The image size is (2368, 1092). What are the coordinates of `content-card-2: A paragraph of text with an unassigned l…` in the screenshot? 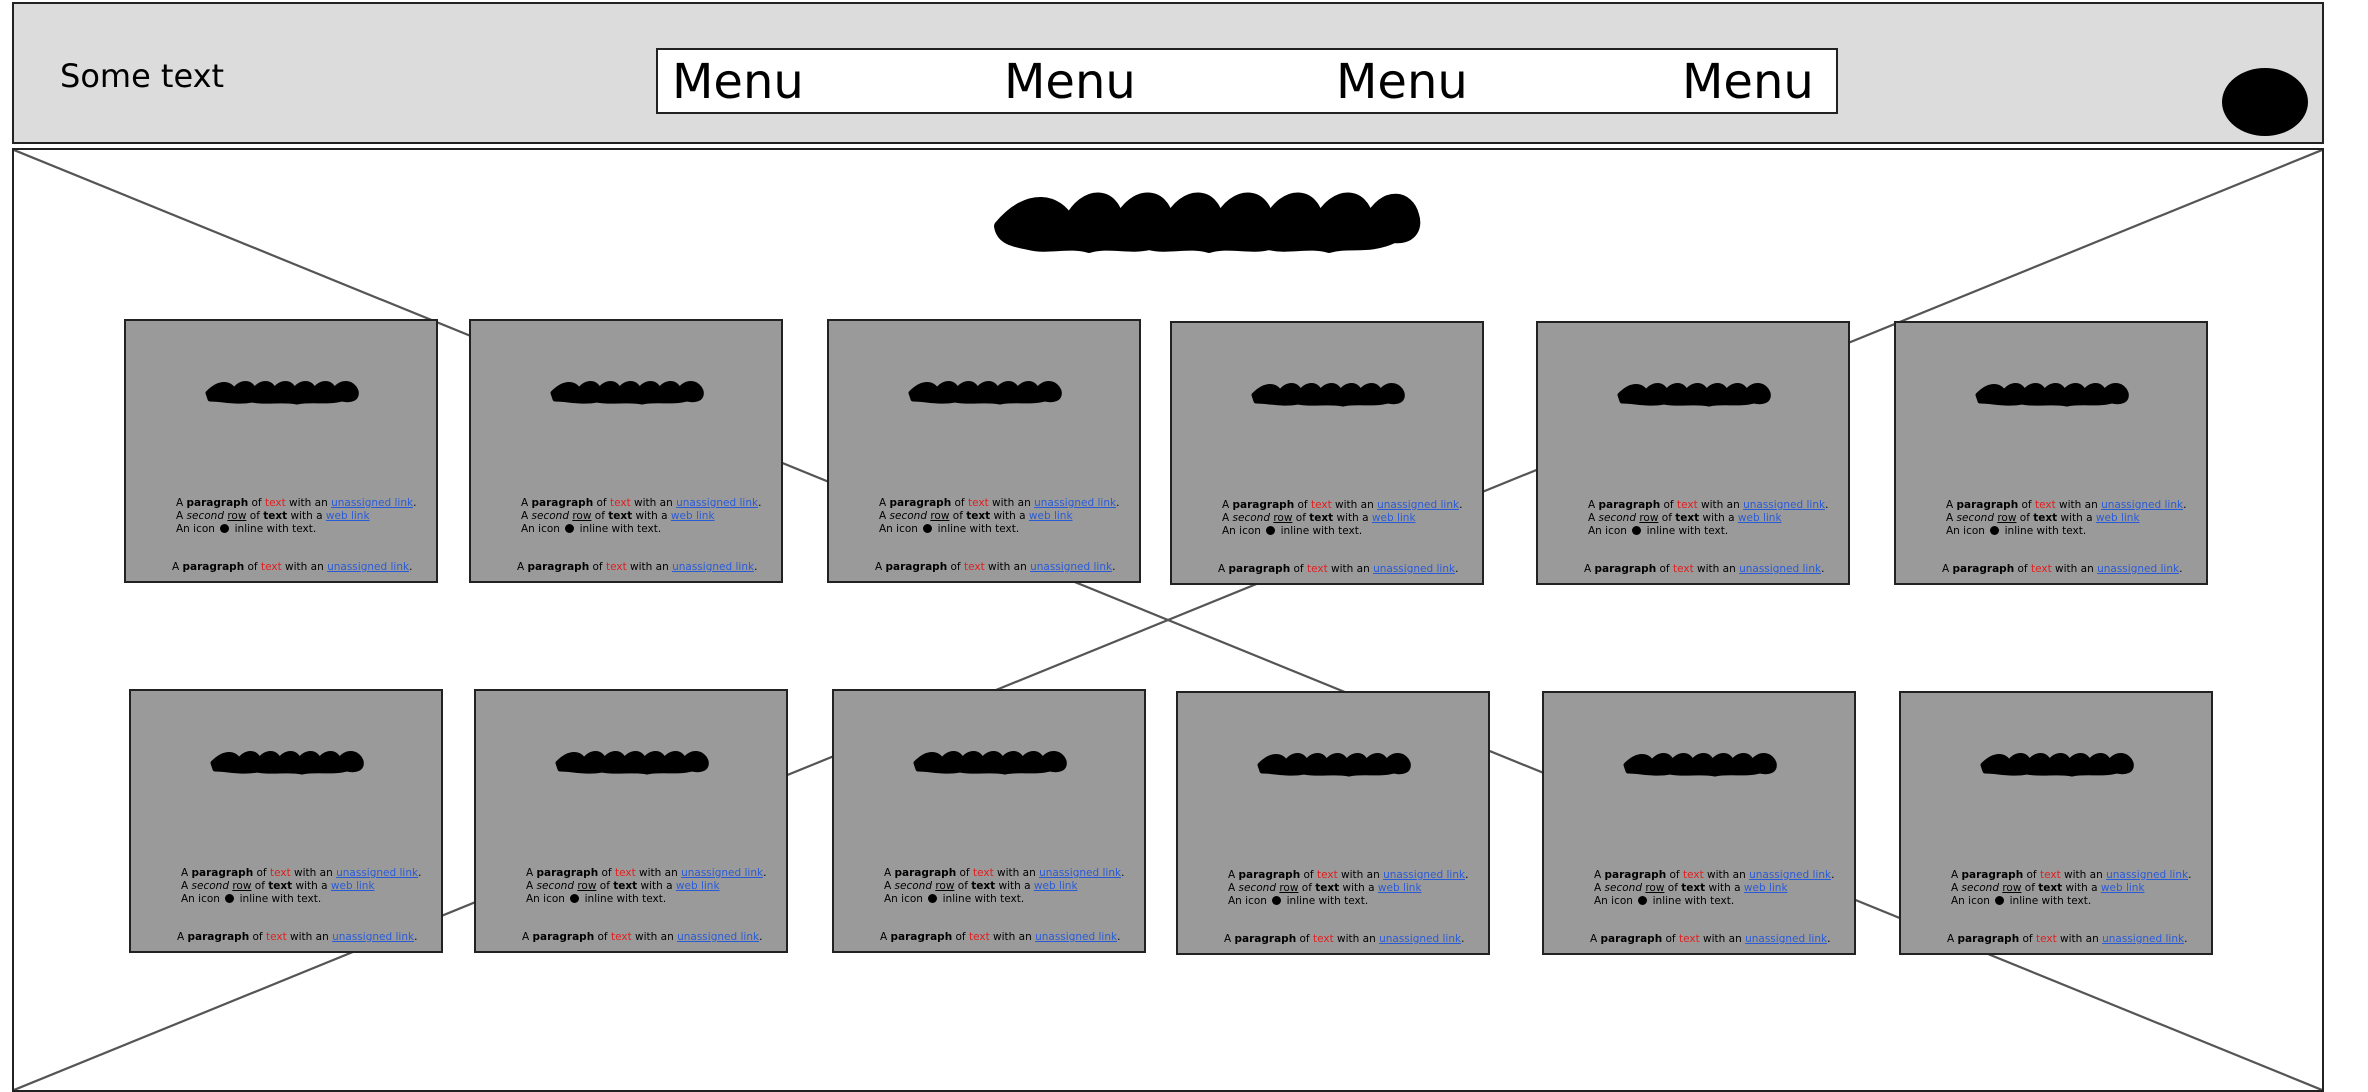 It's located at (626, 451).